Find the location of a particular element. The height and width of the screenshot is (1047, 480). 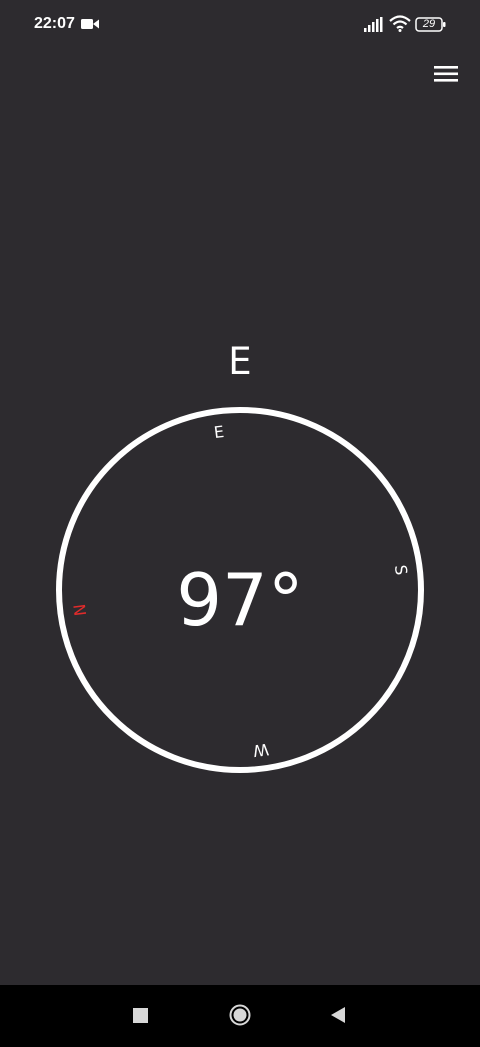

compass-west-label: W is located at coordinates (261, 750).